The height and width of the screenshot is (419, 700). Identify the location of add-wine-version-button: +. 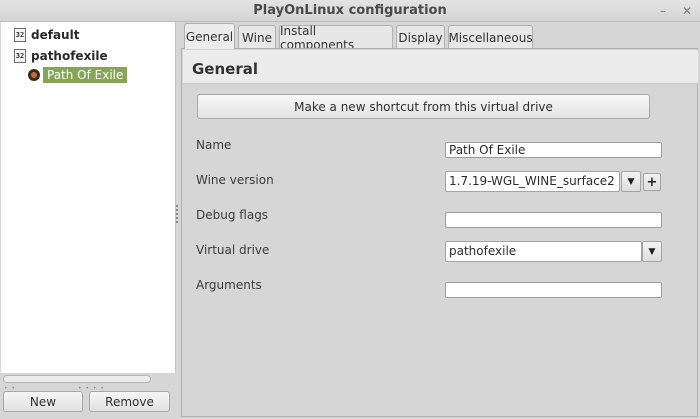
(652, 182).